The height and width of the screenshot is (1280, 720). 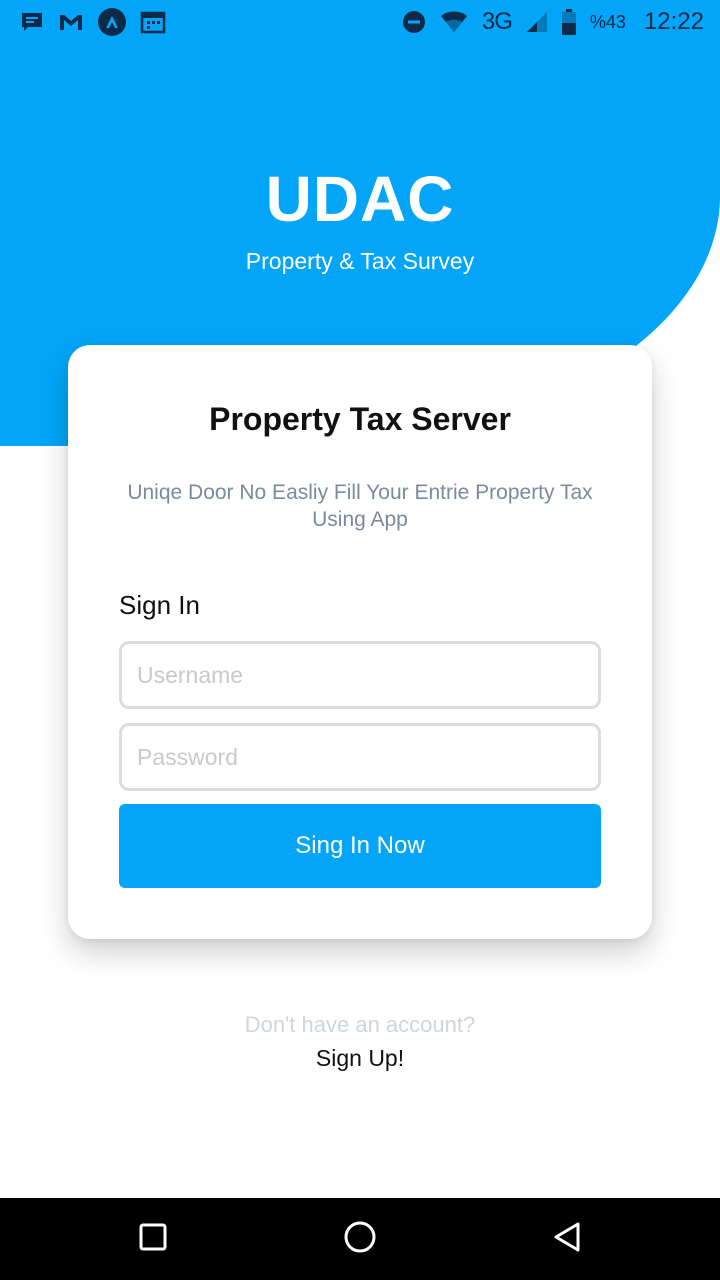 I want to click on sign-in-heading: Sign In, so click(x=159, y=605).